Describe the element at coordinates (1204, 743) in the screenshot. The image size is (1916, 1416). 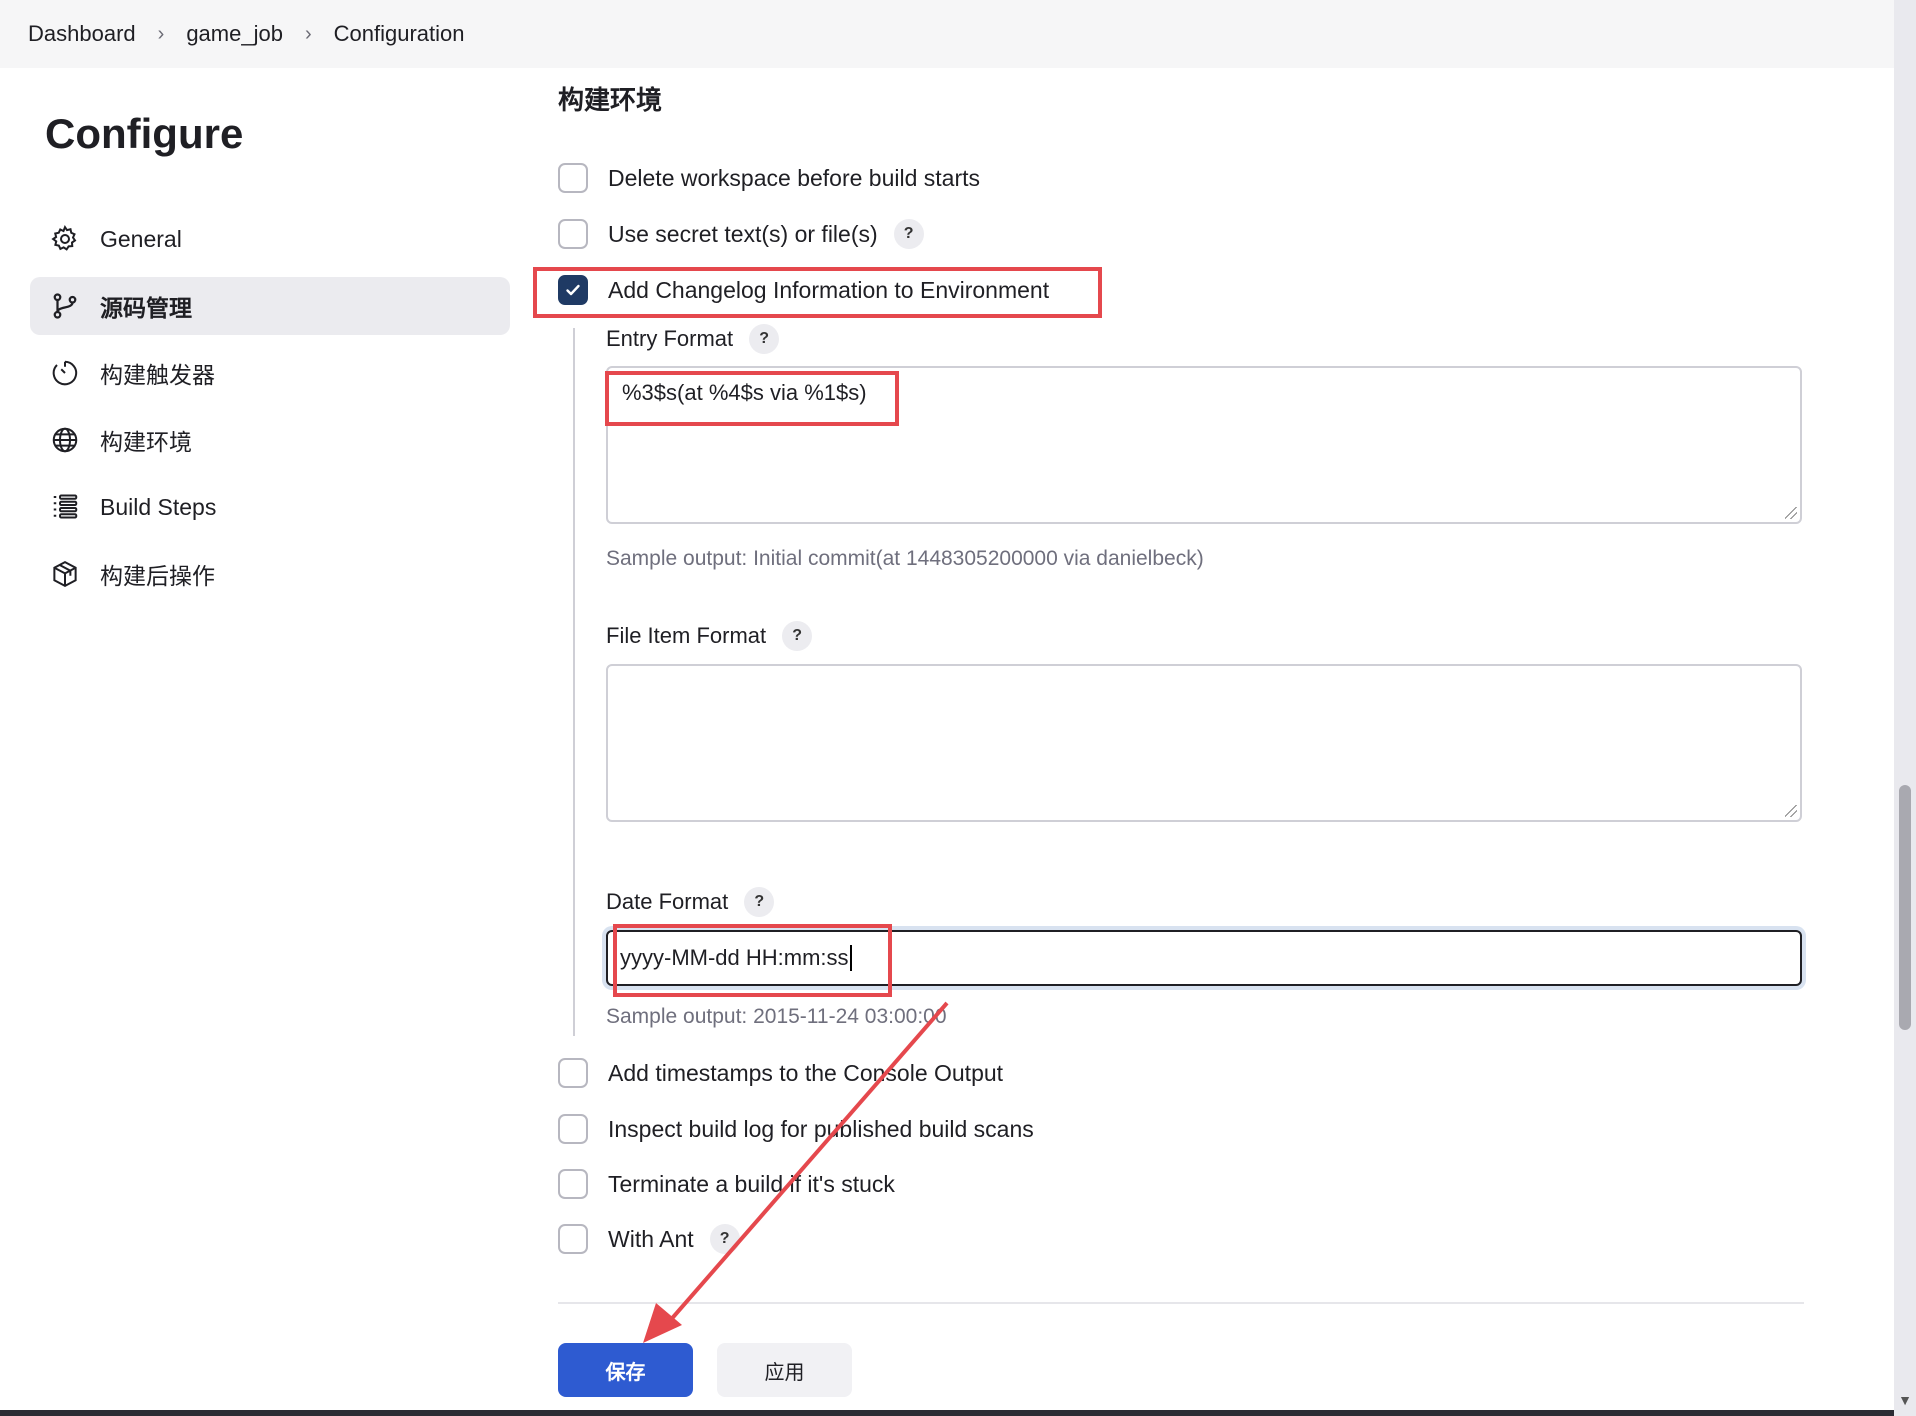
I see `file-item-format-textarea` at that location.